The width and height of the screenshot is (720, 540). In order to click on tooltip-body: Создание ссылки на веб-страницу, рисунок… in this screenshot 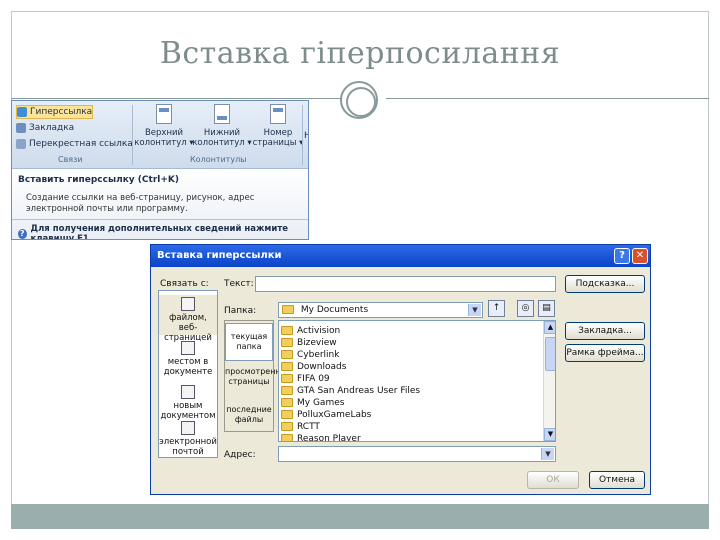, I will do `click(140, 203)`.